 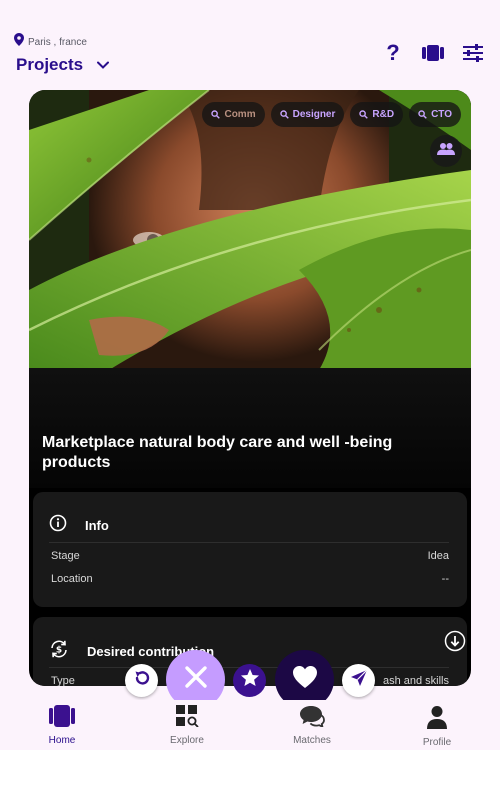 I want to click on undo-icon, so click(x=142, y=680).